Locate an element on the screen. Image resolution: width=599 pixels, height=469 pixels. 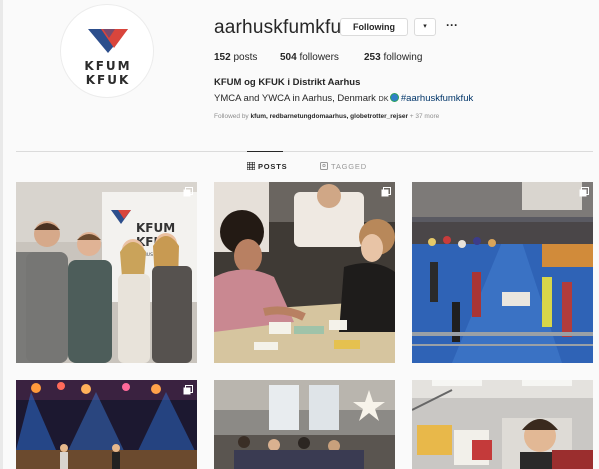
stat-following: 253 following is located at coordinates (393, 57).